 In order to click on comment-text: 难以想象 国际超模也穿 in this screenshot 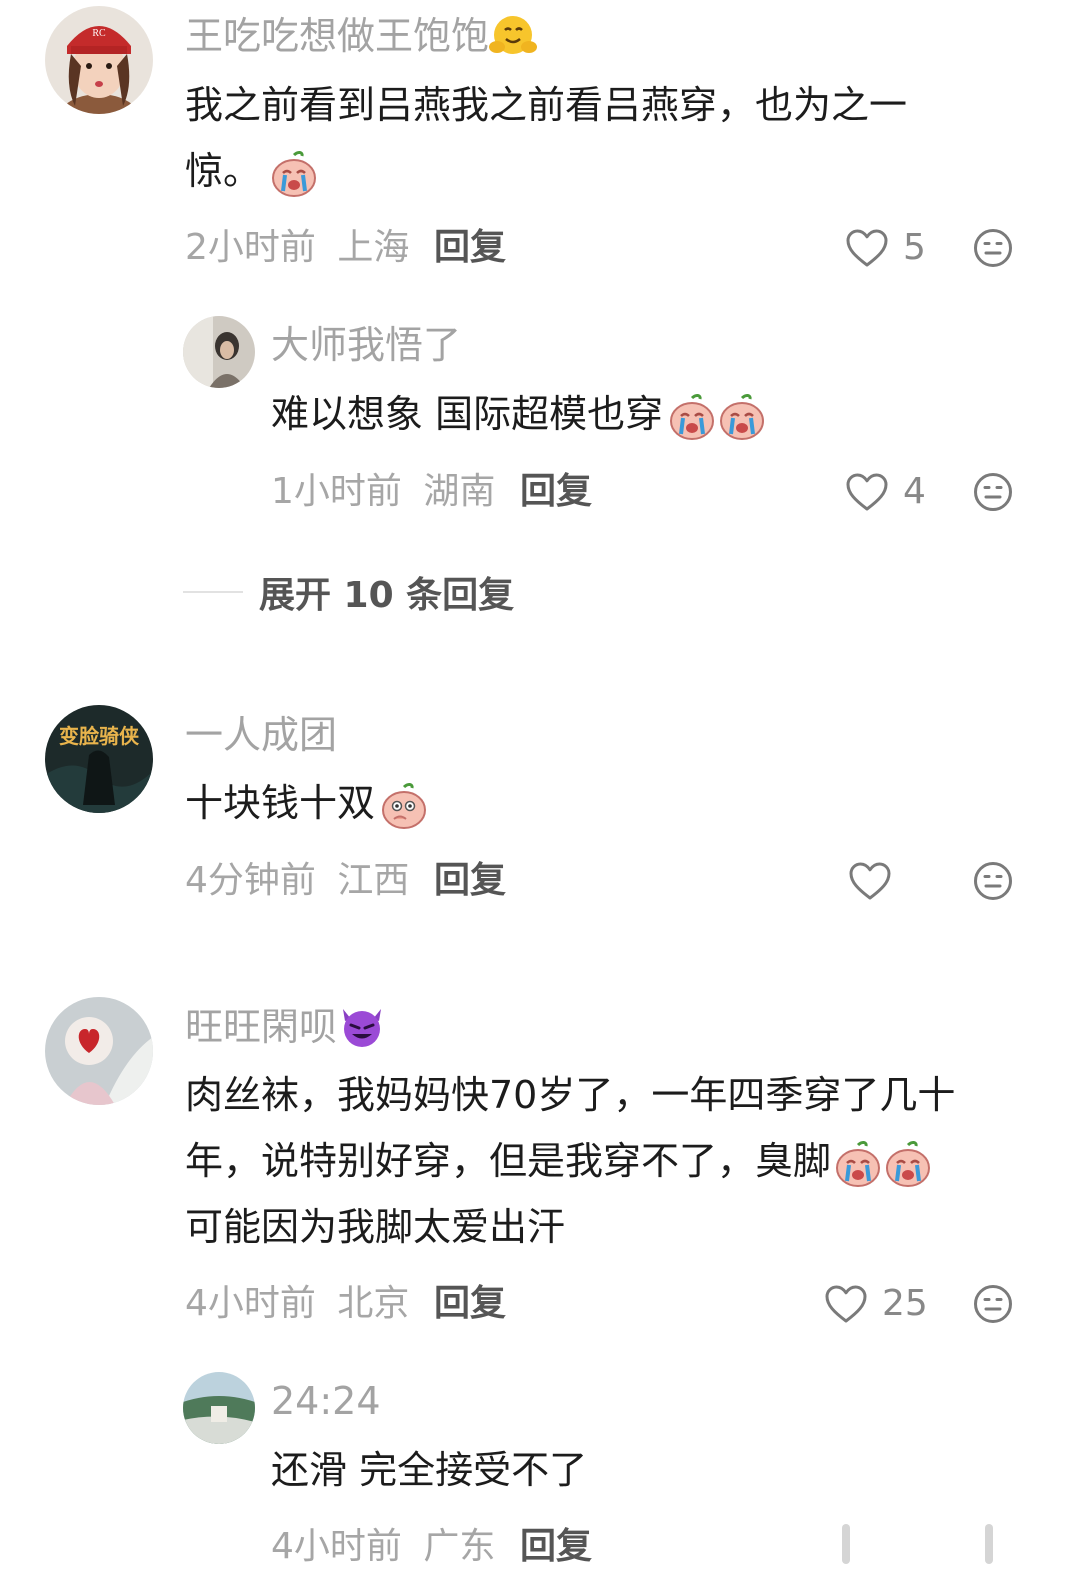, I will do `click(519, 414)`.